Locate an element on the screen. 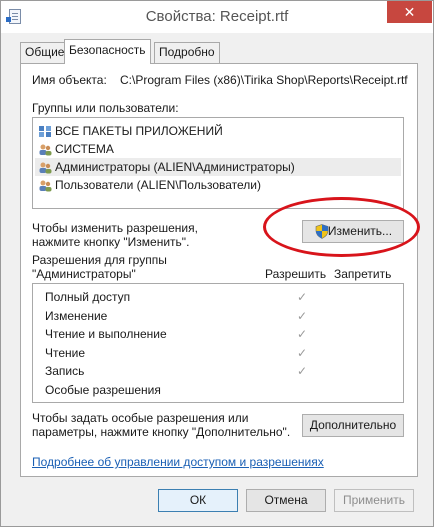 This screenshot has width=434, height=527. permission-name: Запись is located at coordinates (65, 371).